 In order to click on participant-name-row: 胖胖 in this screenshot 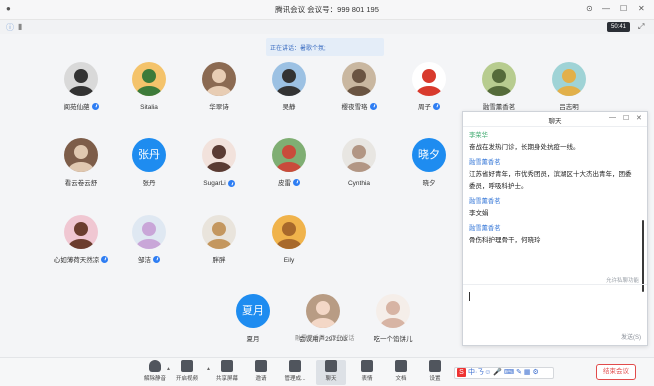, I will do `click(219, 259)`.